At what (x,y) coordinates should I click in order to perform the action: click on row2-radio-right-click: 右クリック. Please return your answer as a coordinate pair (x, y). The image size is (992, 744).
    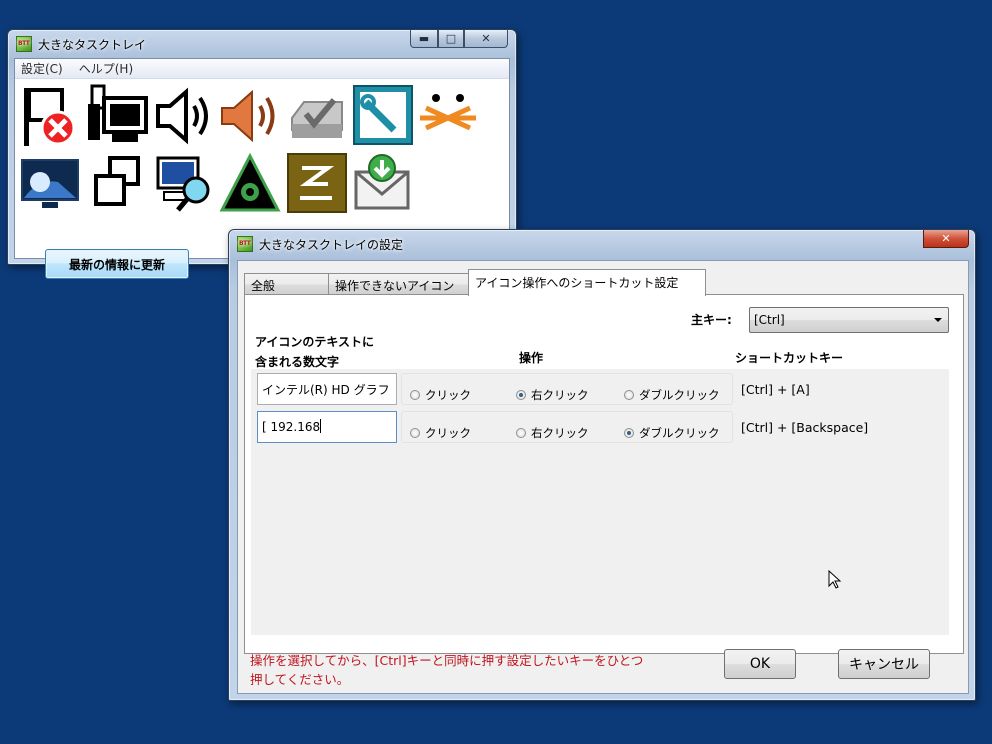
    Looking at the image, I should click on (552, 433).